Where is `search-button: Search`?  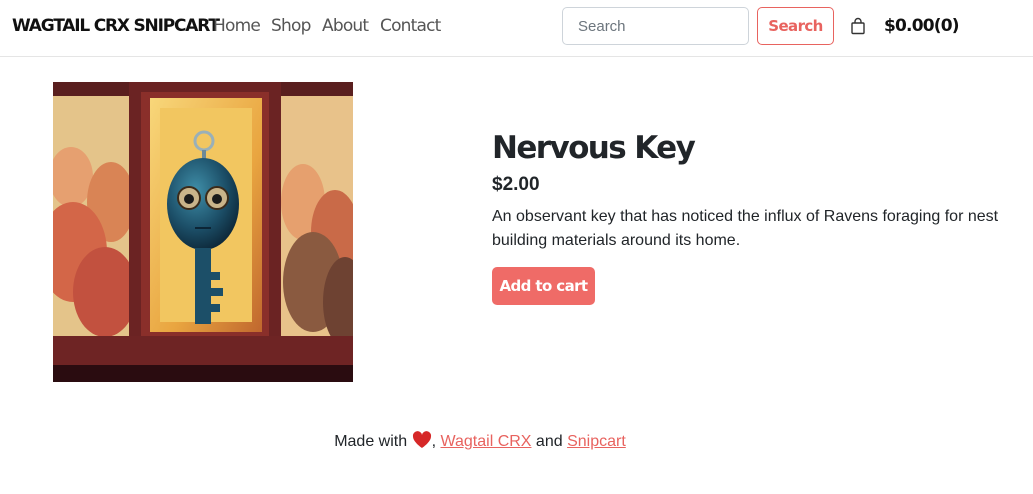 search-button: Search is located at coordinates (795, 26).